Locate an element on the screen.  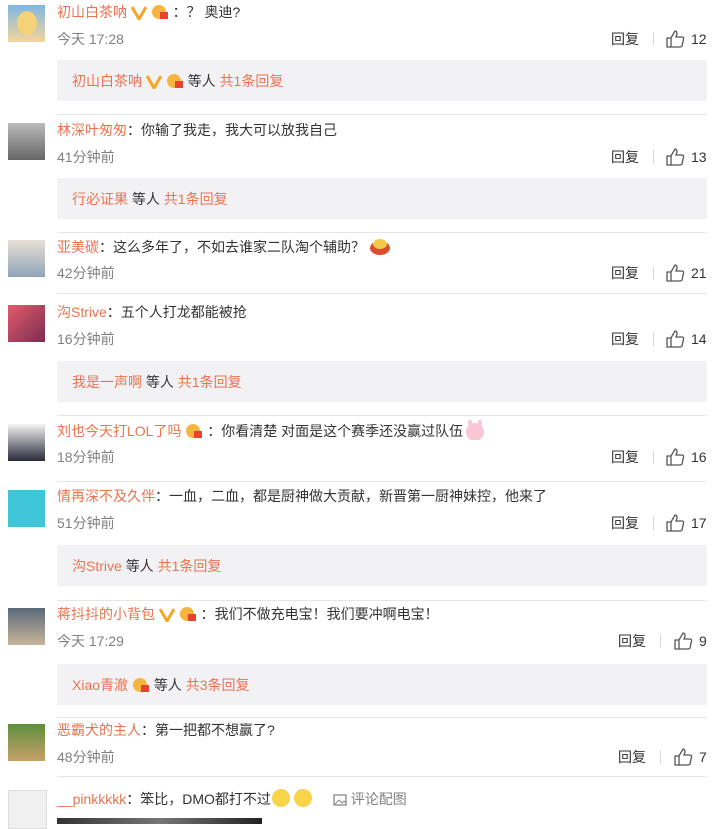
user-name: 亚美碳 is located at coordinates (78, 247).